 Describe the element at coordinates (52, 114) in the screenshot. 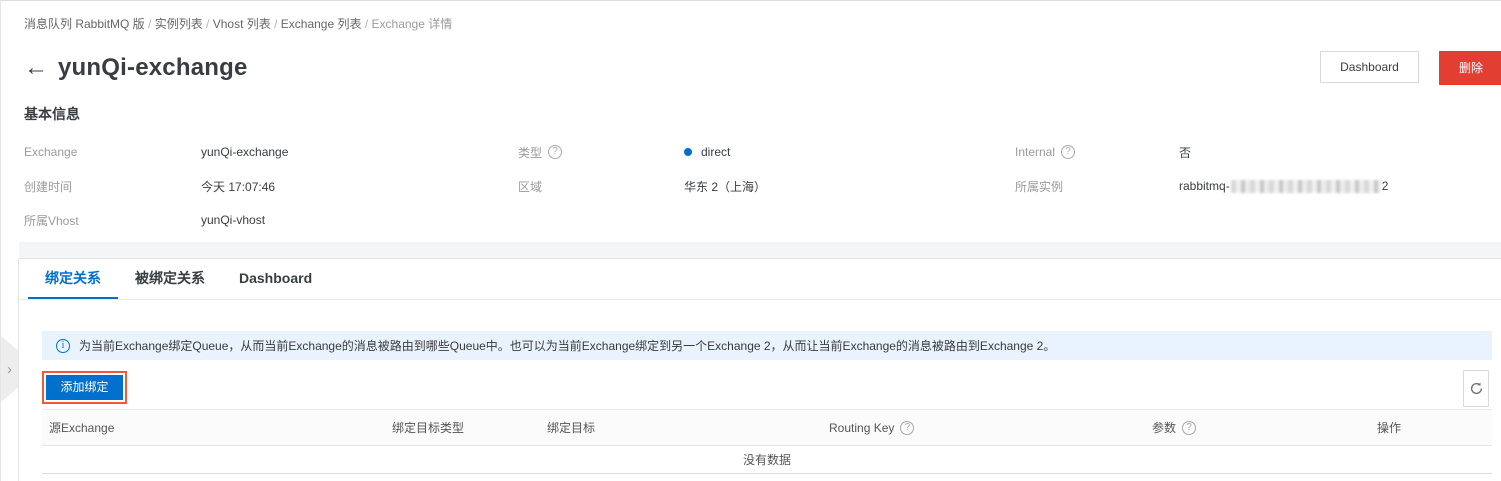

I see `basic-info-title: 基本信息` at that location.